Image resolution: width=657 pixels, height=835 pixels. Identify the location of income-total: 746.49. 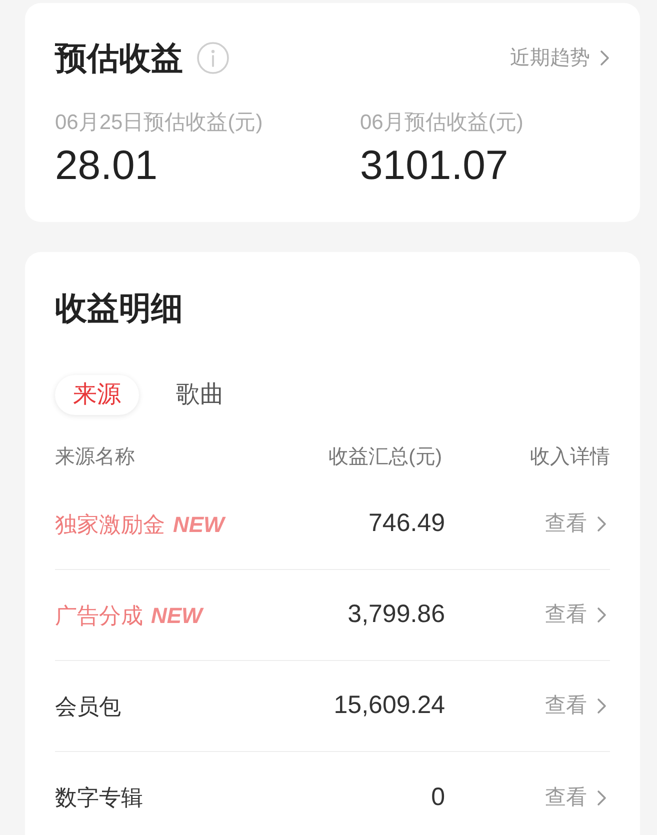
(406, 524).